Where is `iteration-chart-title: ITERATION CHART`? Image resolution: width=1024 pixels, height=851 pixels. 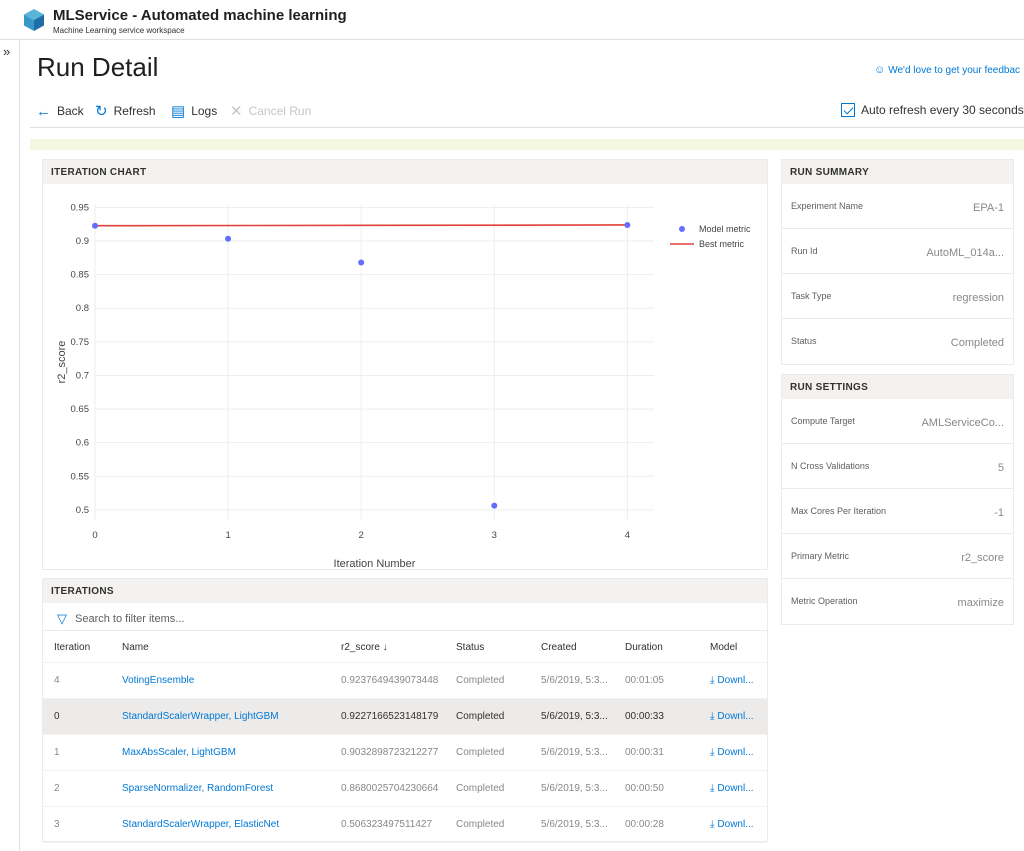 iteration-chart-title: ITERATION CHART is located at coordinates (405, 172).